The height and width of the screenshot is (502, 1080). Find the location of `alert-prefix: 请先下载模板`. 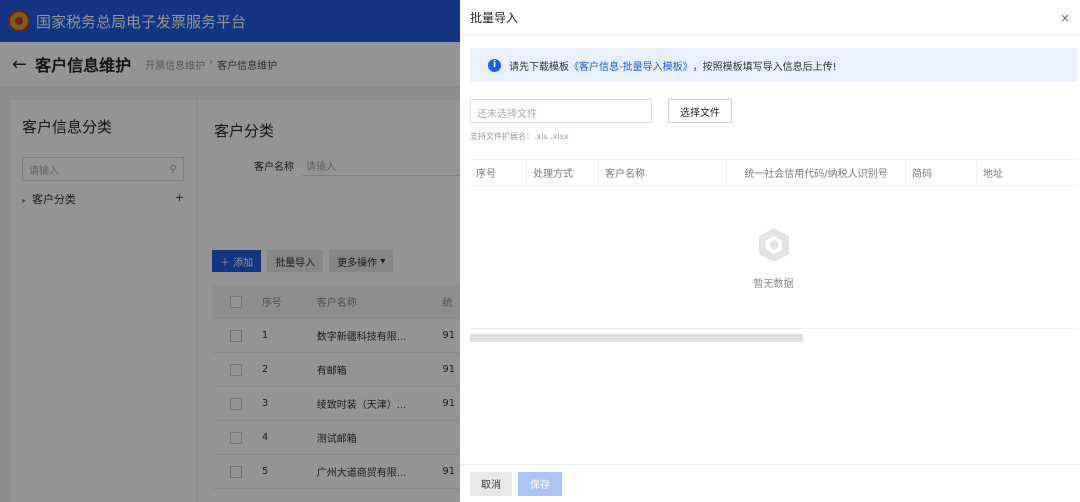

alert-prefix: 请先下载模板 is located at coordinates (539, 67).